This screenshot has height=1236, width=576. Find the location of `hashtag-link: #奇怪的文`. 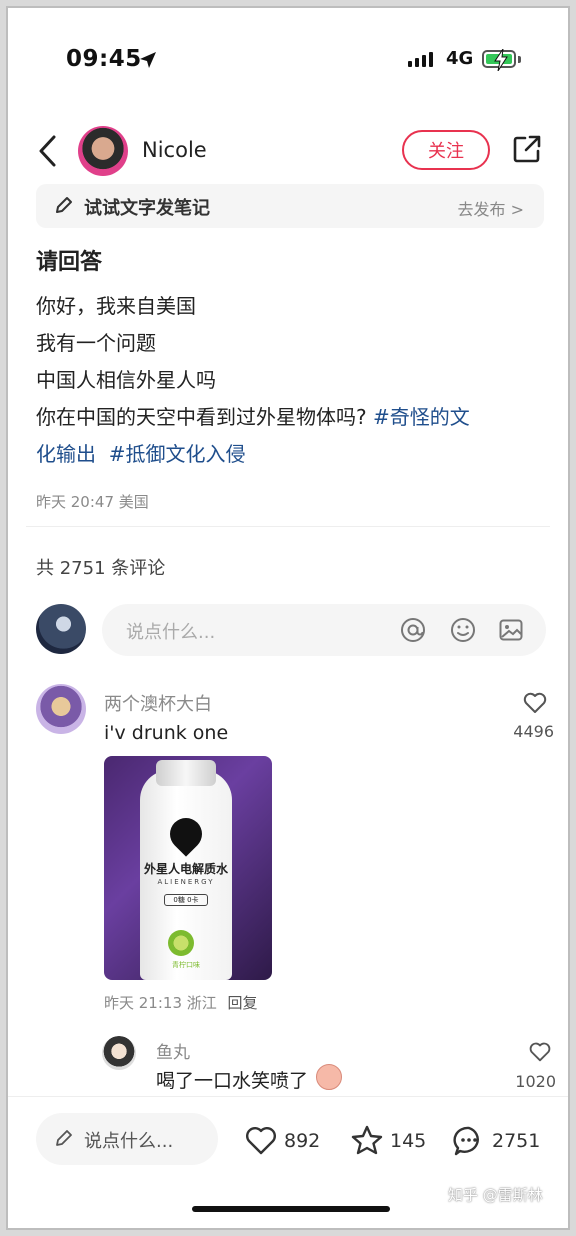

hashtag-link: #奇怪的文 is located at coordinates (421, 417).